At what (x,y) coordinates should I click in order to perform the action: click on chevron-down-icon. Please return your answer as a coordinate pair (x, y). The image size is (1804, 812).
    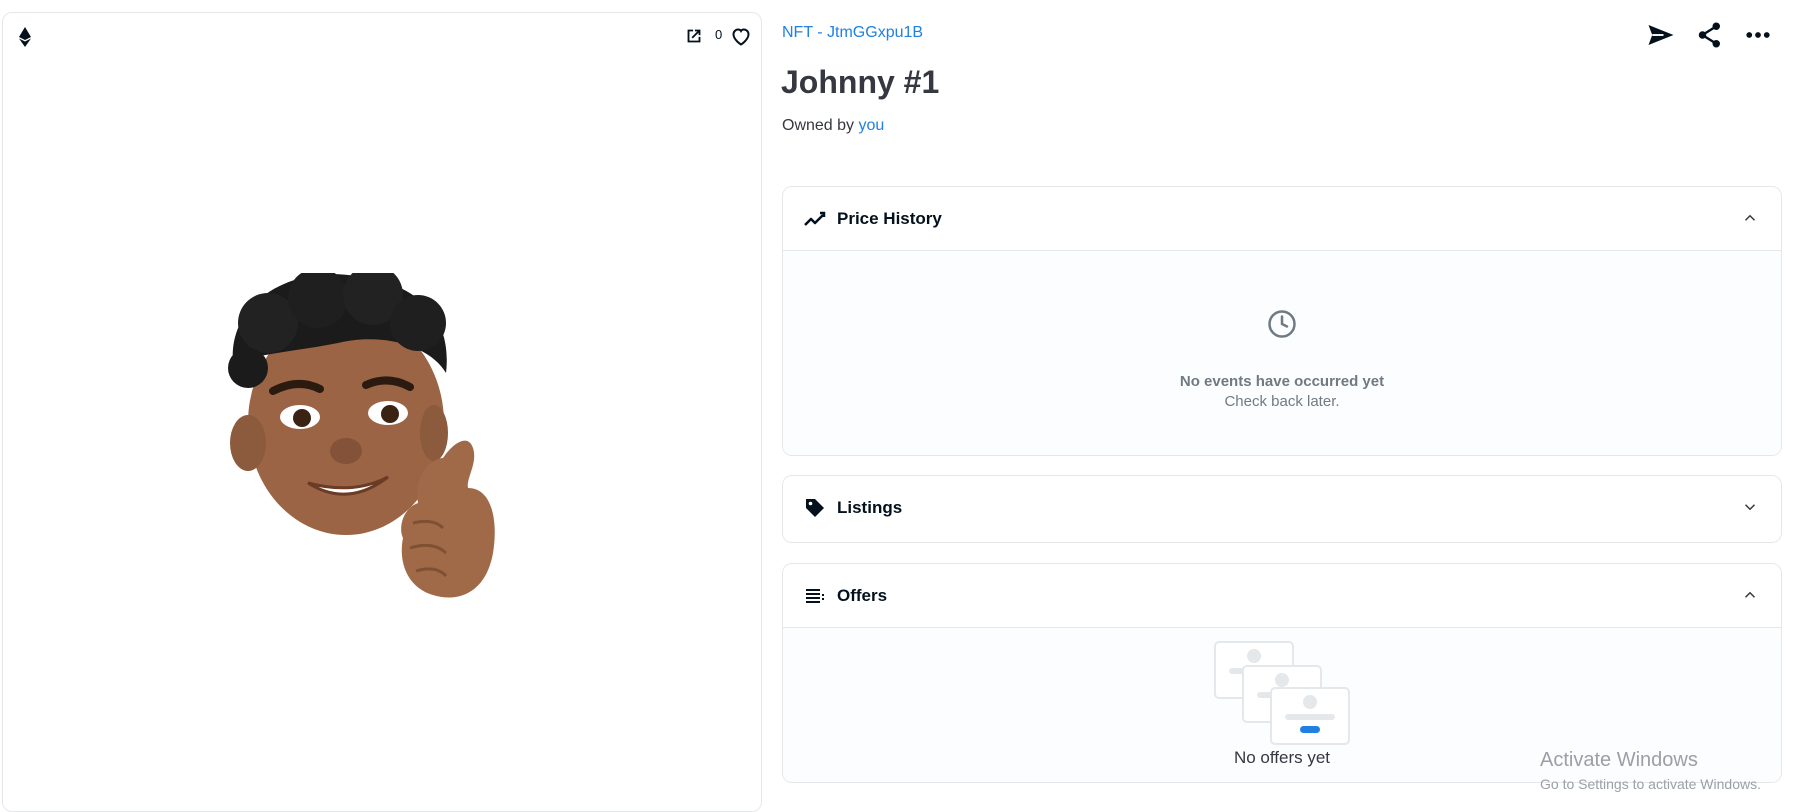
    Looking at the image, I should click on (1750, 507).